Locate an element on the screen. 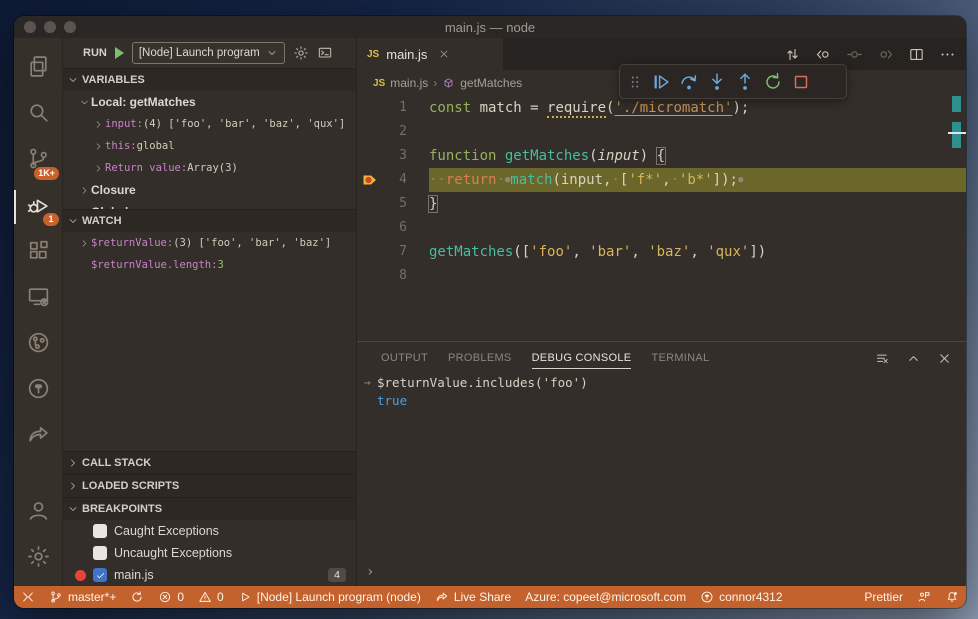 The height and width of the screenshot is (619, 978). step-over-button is located at coordinates (689, 82).